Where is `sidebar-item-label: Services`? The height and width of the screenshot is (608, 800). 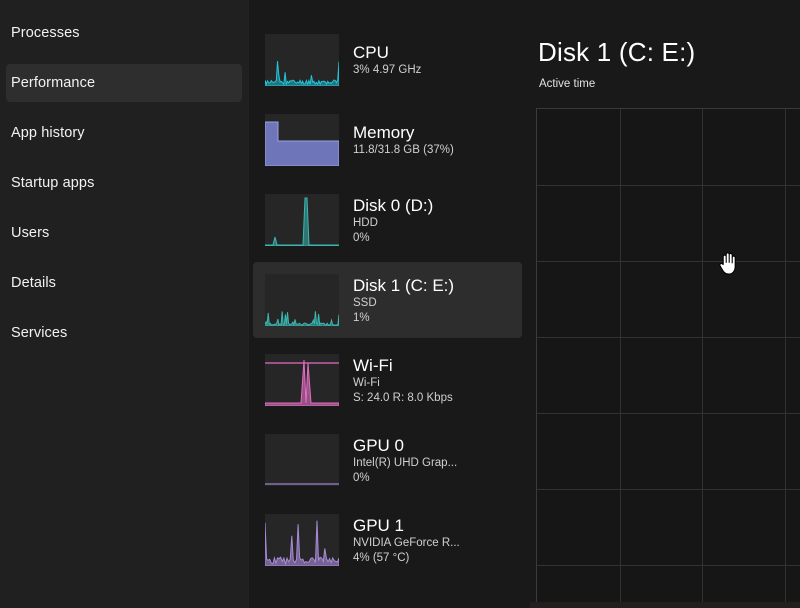 sidebar-item-label: Services is located at coordinates (39, 333).